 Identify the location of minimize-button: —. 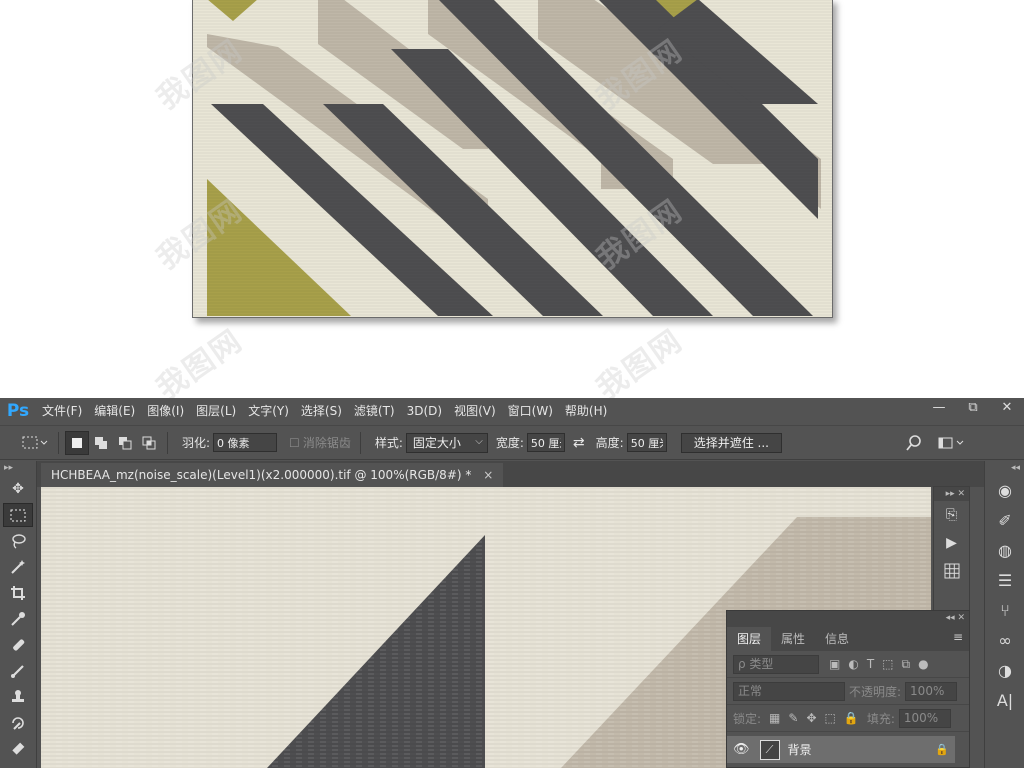
(939, 408).